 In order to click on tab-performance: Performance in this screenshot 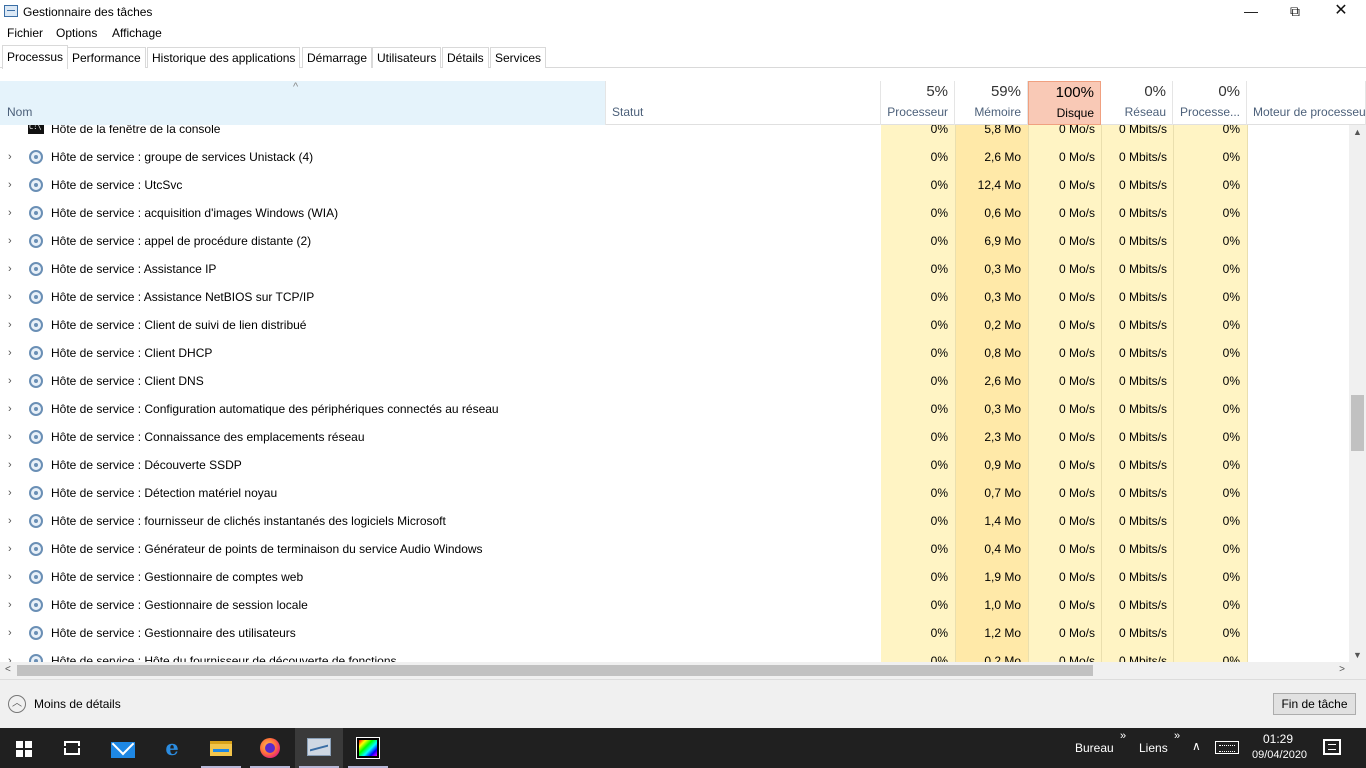, I will do `click(106, 57)`.